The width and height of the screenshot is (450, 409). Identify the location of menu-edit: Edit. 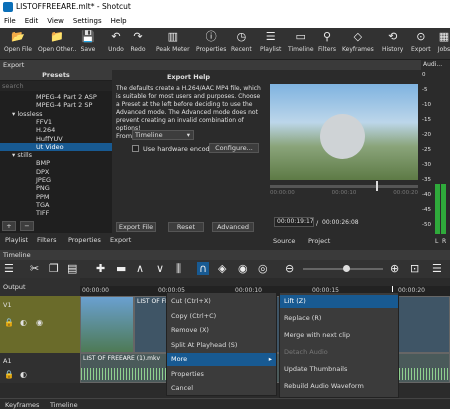
(32, 21).